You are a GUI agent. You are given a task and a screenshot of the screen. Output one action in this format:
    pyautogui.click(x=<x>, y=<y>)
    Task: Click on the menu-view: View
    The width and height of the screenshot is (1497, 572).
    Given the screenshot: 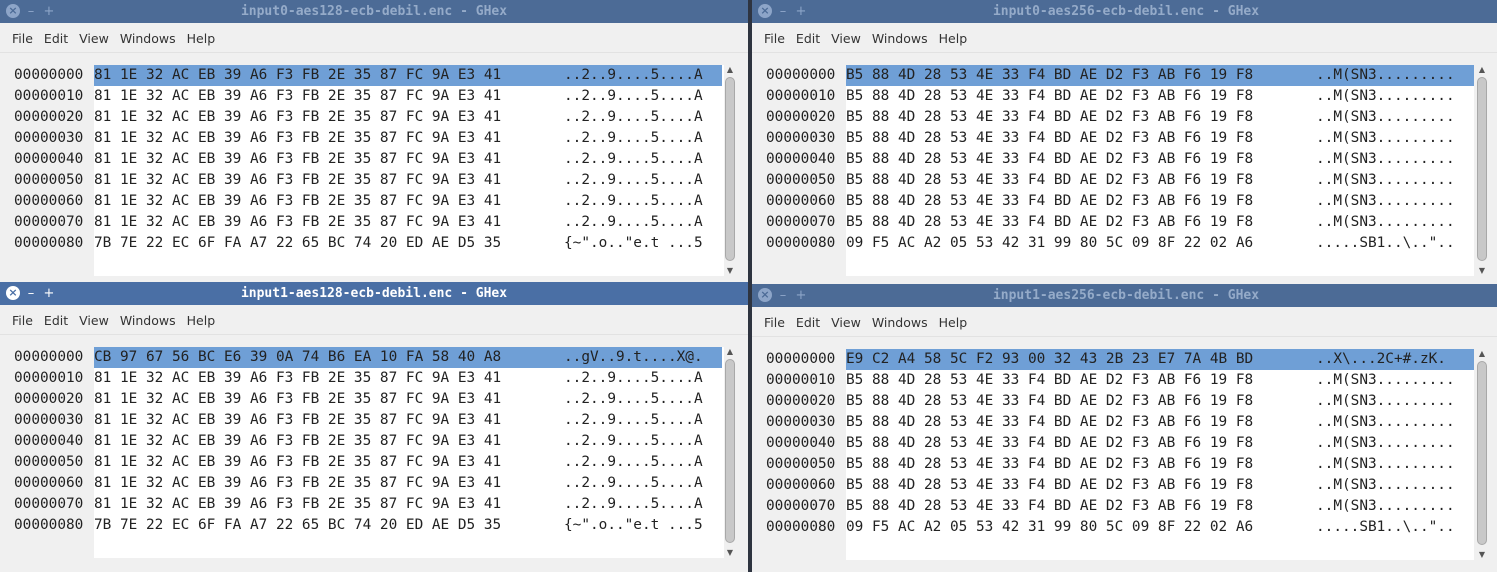 What is the action you would take?
    pyautogui.click(x=94, y=37)
    